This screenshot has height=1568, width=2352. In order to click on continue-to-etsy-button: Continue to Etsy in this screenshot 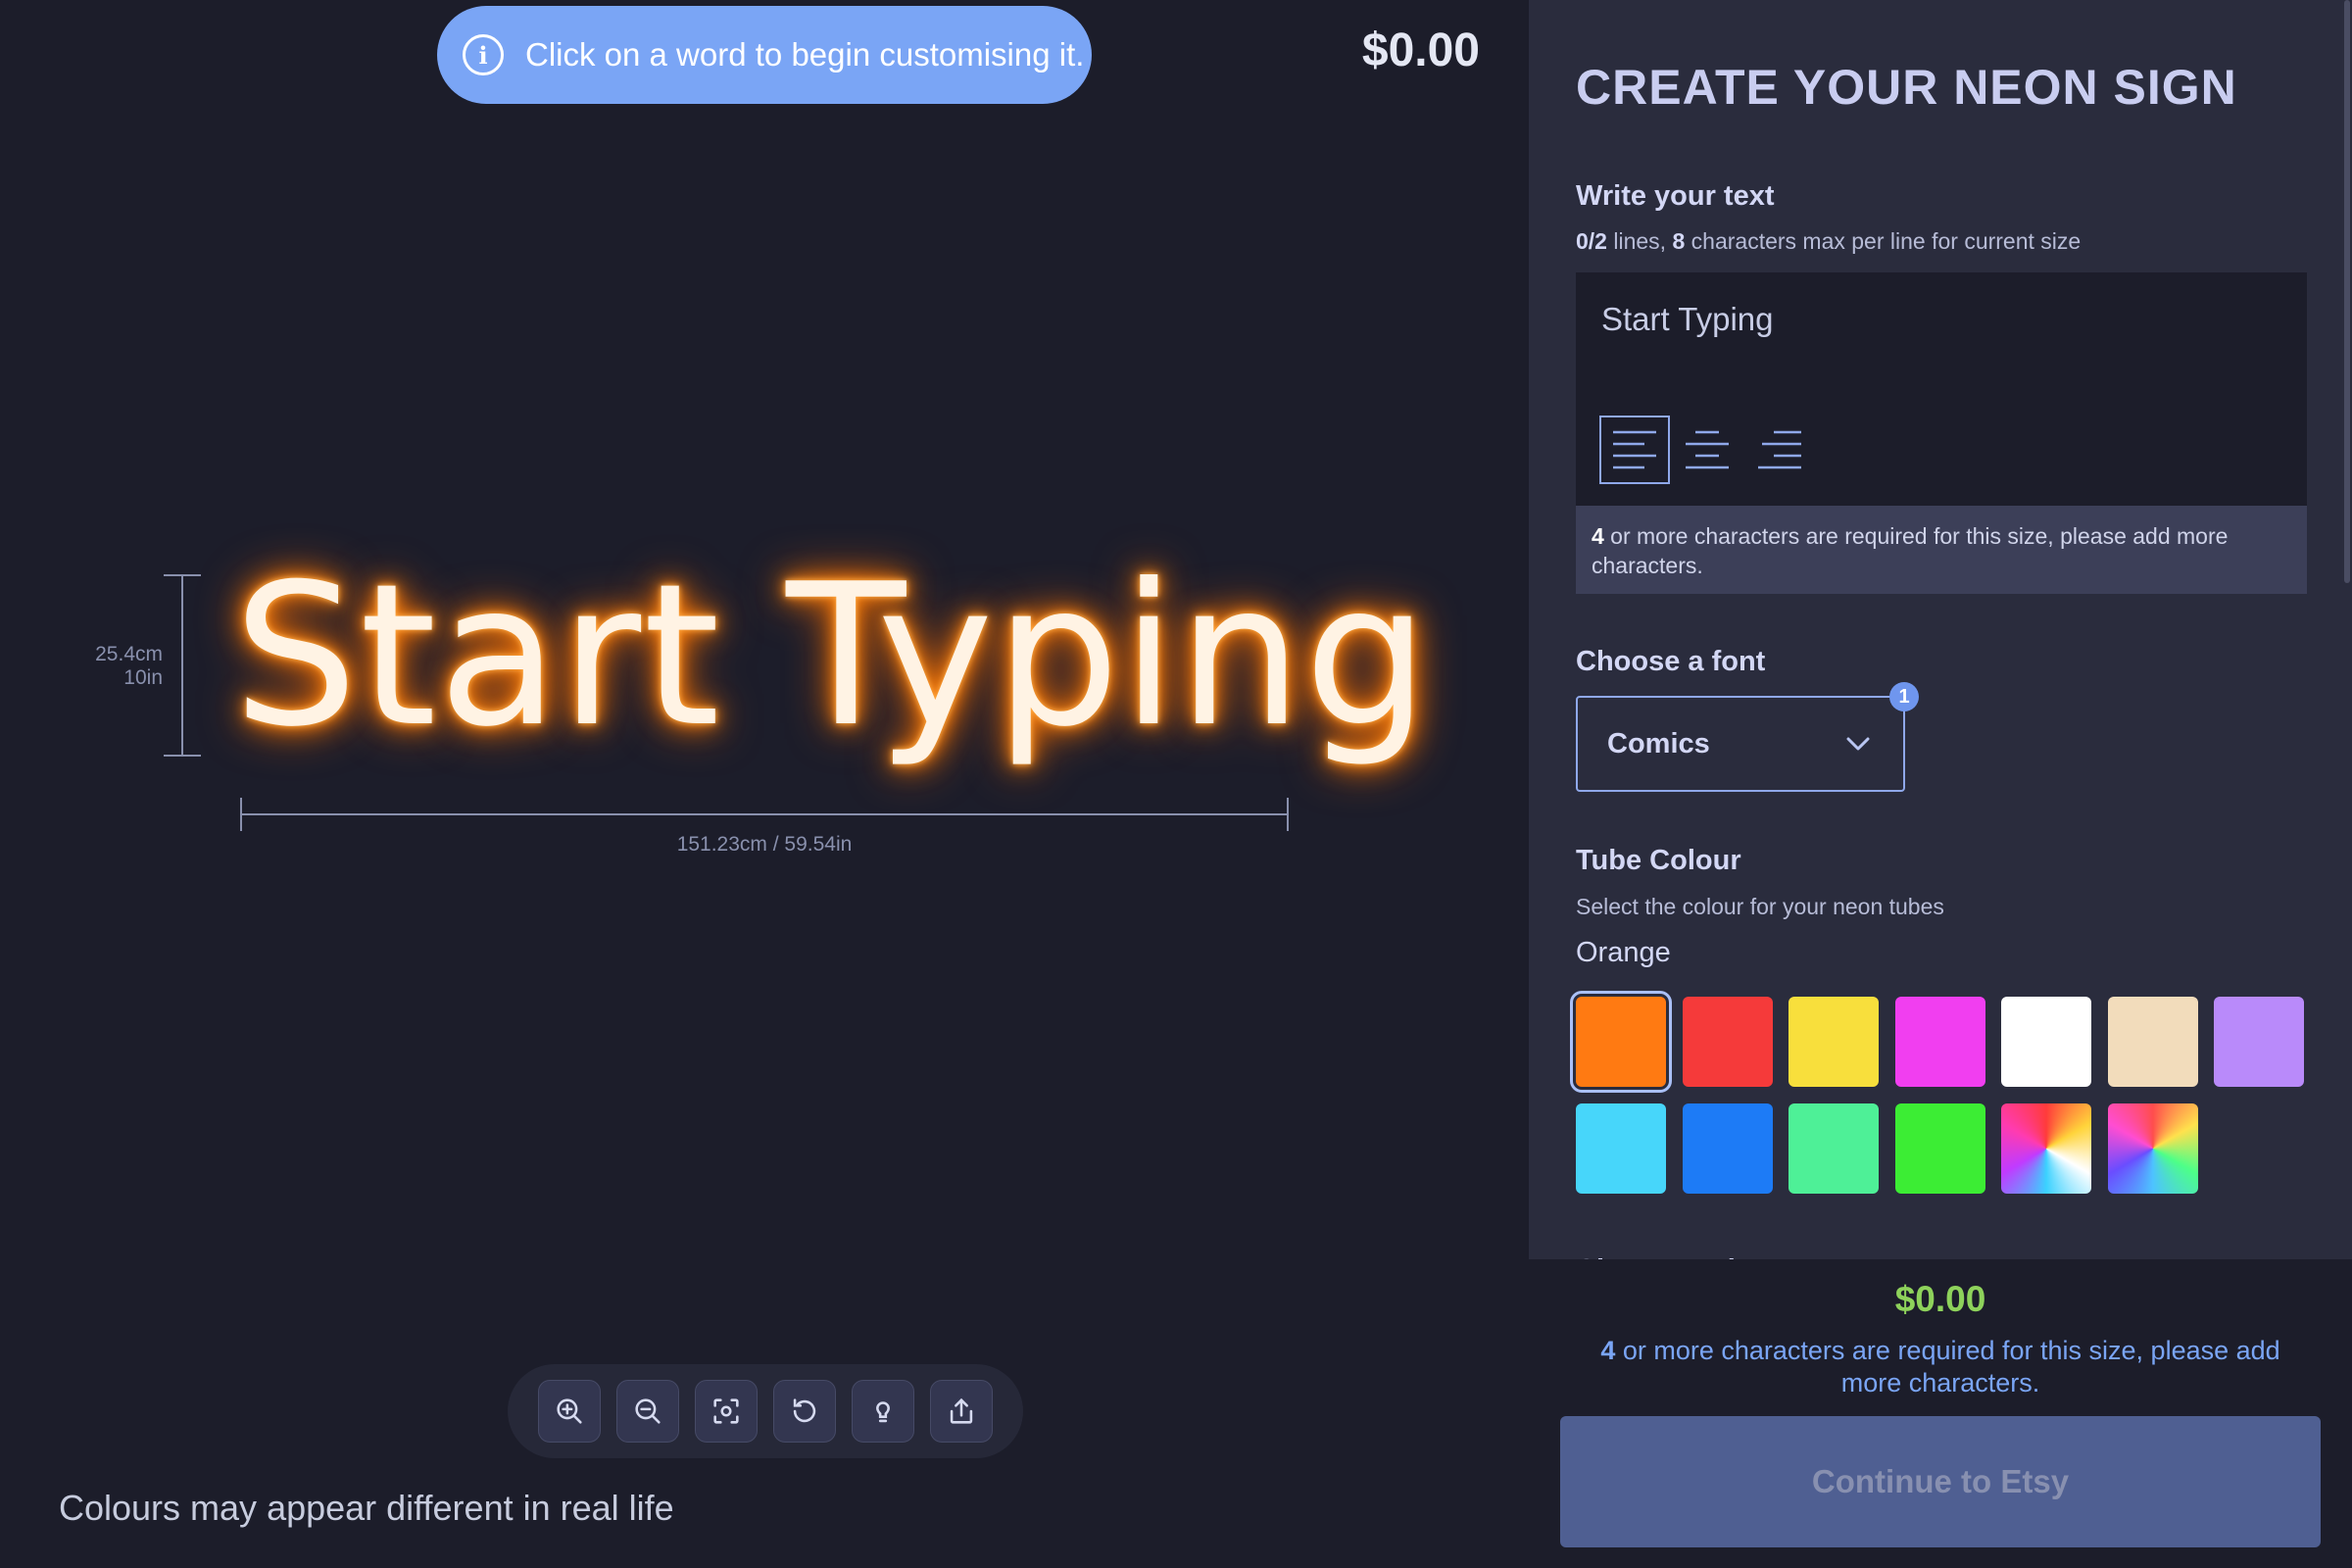, I will do `click(1940, 1481)`.